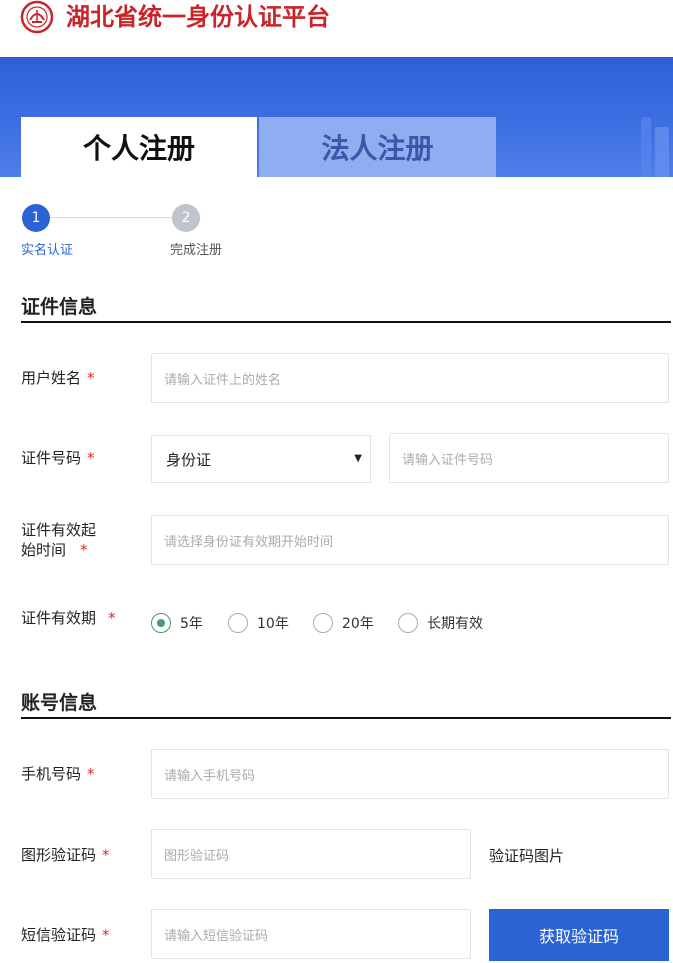  Describe the element at coordinates (44, 550) in the screenshot. I see `valid-start-label-line2: 始时间` at that location.